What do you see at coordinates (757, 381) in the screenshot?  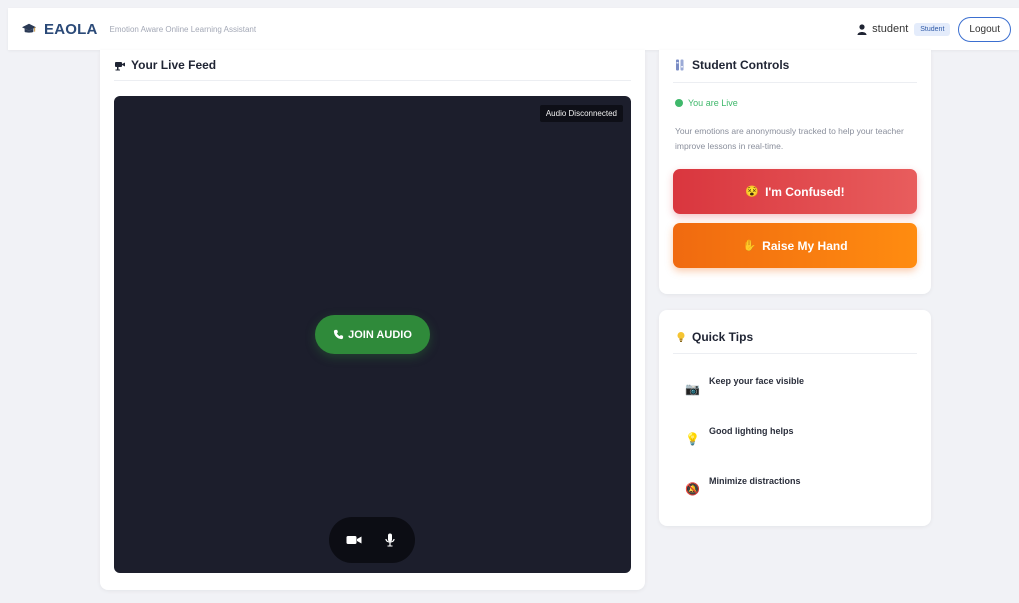 I see `tip-text: Keep your face visible` at bounding box center [757, 381].